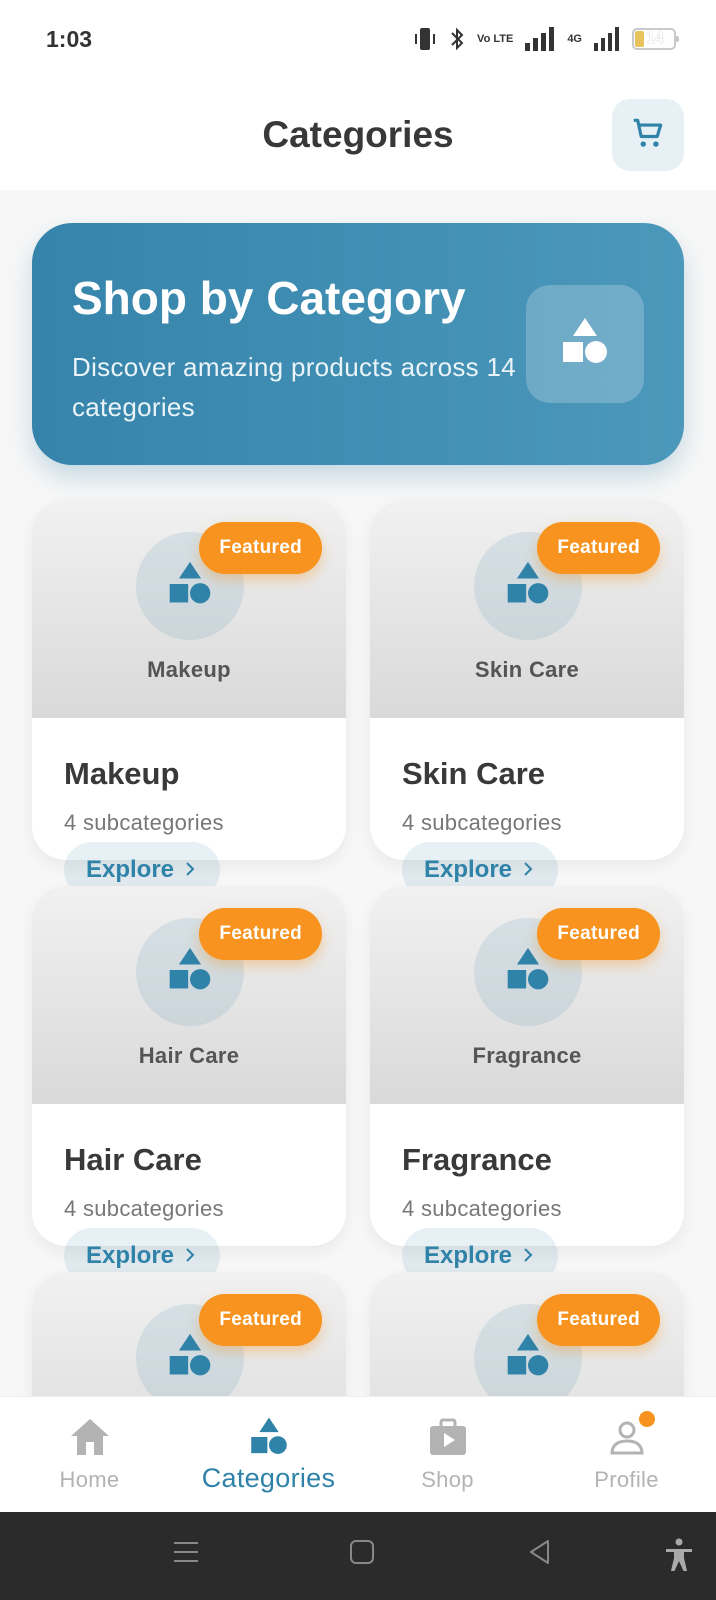 Image resolution: width=716 pixels, height=1600 pixels. Describe the element at coordinates (133, 1159) in the screenshot. I see `category-name: Hair Care` at that location.